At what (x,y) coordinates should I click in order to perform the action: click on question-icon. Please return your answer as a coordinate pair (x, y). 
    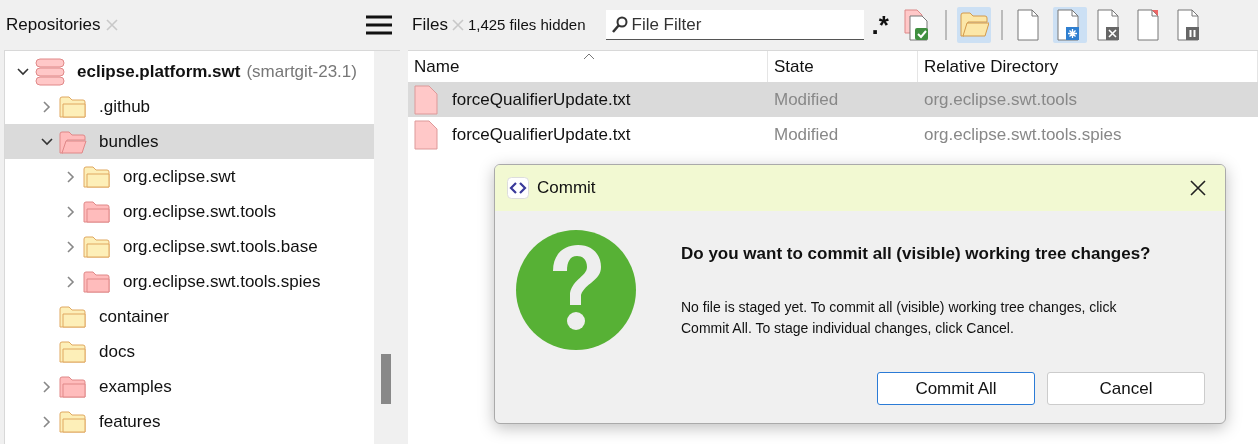
    Looking at the image, I should click on (576, 290).